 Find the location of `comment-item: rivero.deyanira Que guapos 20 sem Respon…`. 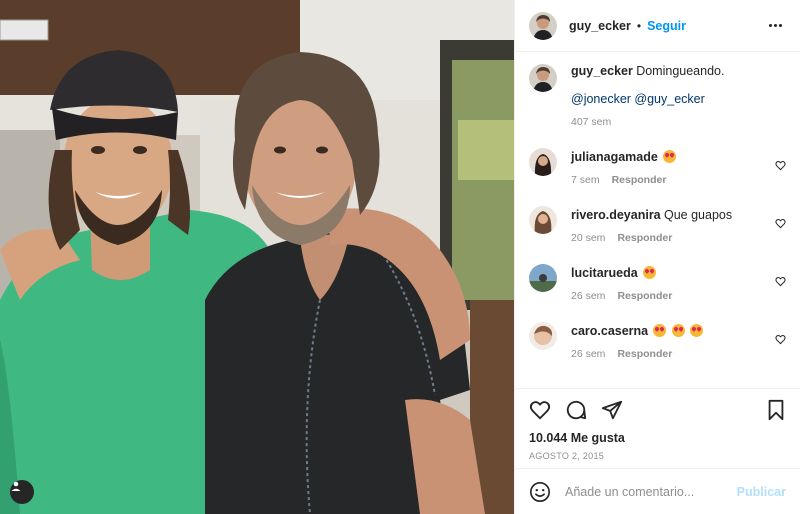

comment-item: rivero.deyanira Que guapos 20 sem Respon… is located at coordinates (657, 225).